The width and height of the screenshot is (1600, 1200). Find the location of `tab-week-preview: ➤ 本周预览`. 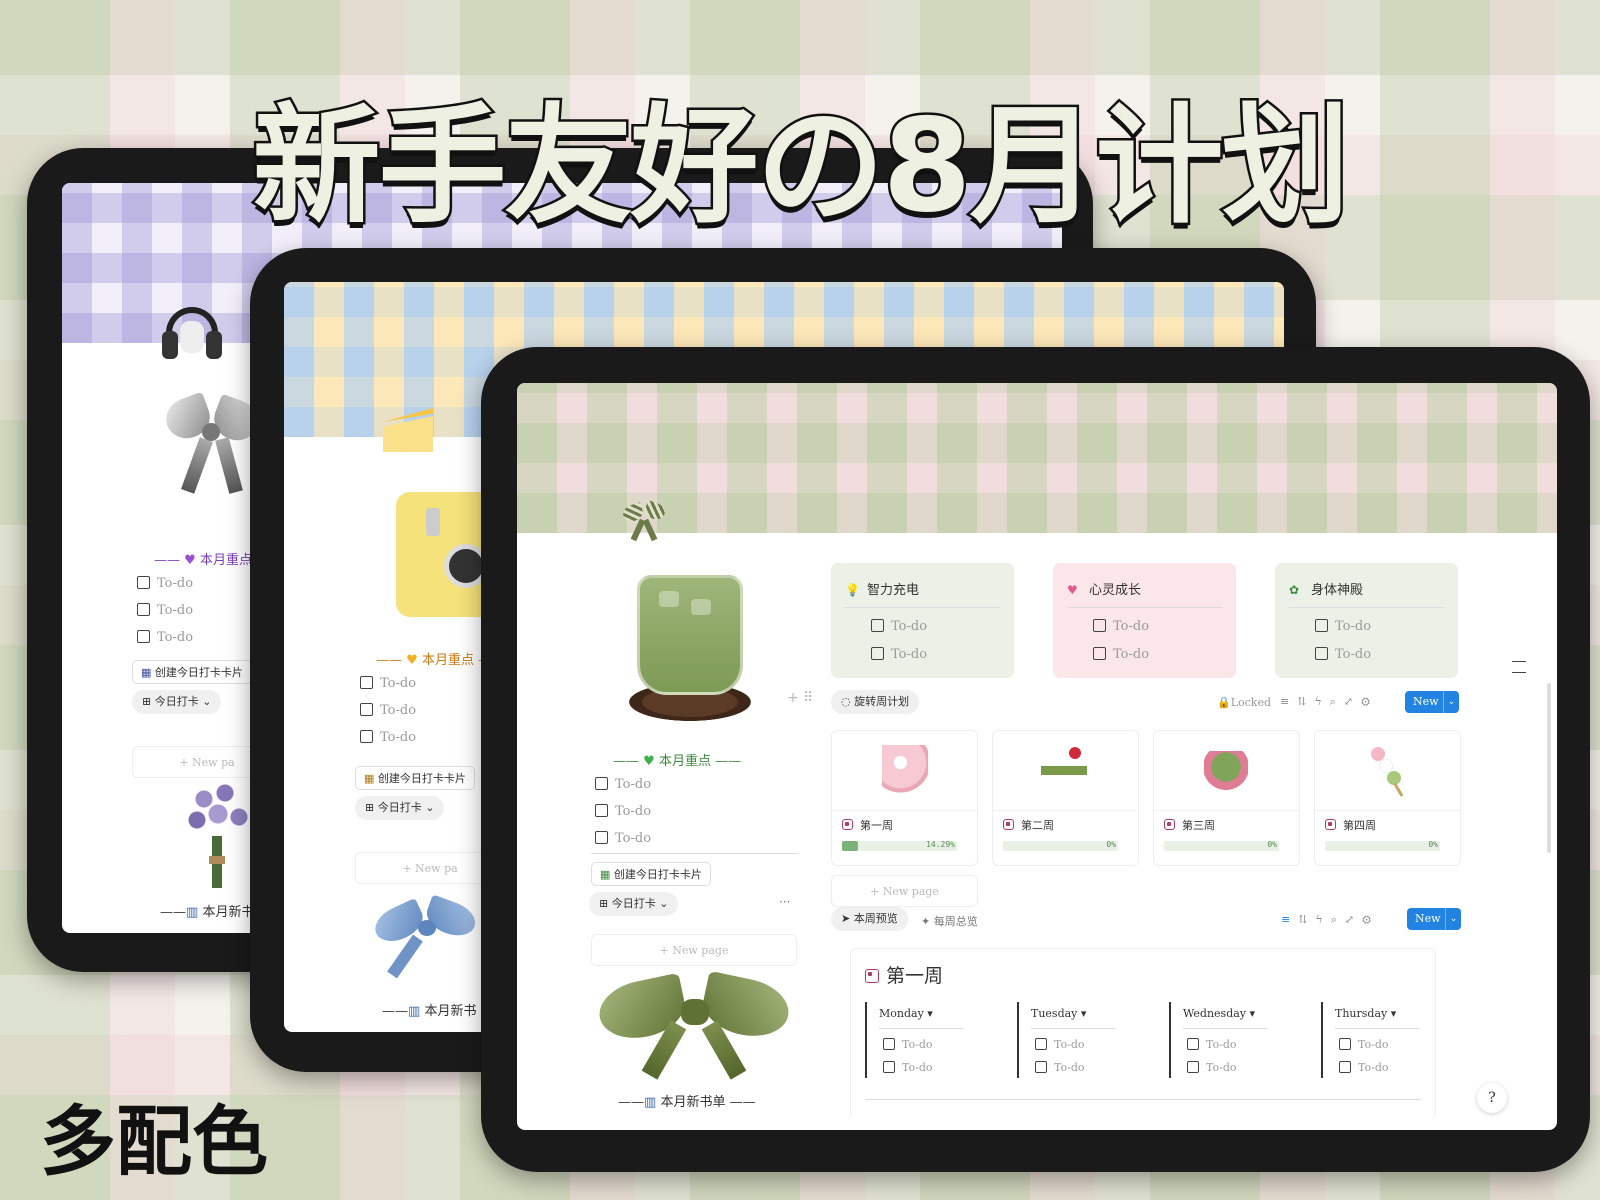

tab-week-preview: ➤ 本周预览 is located at coordinates (869, 919).